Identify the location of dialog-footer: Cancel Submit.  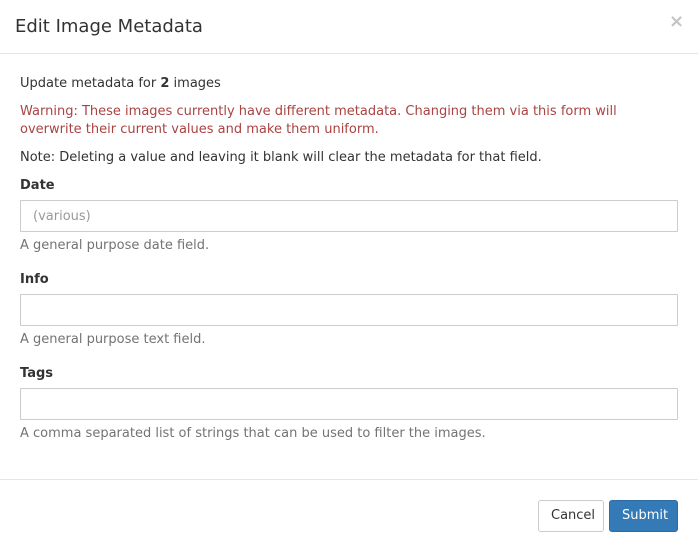
(349, 515).